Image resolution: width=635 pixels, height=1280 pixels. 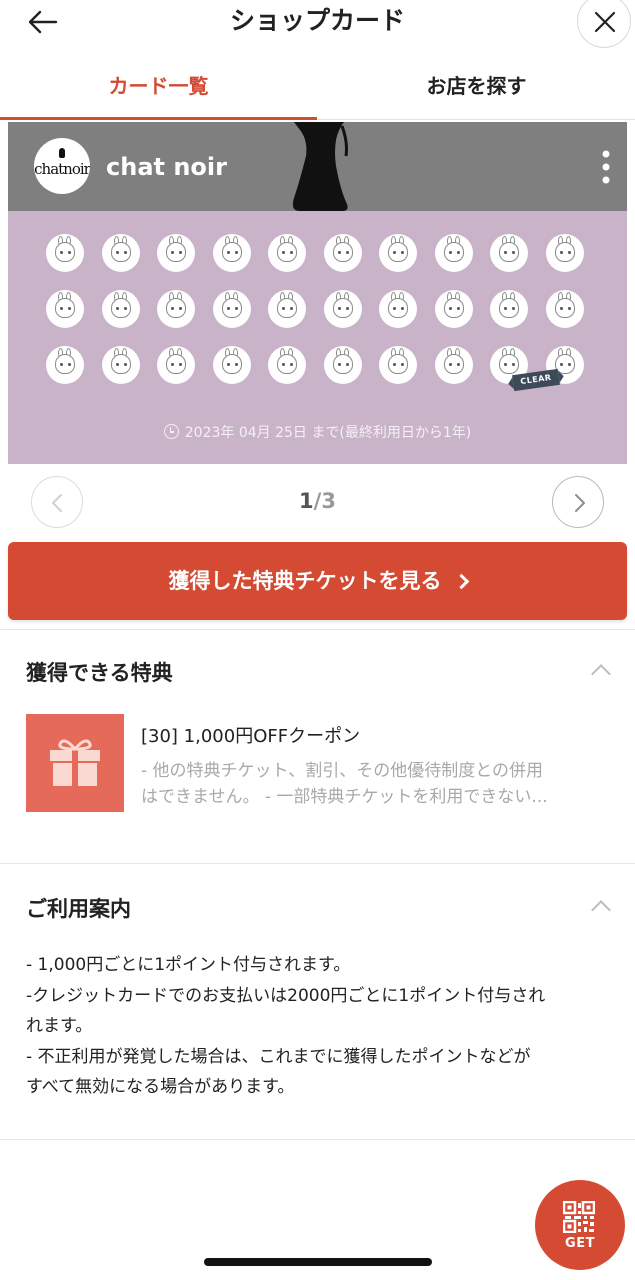 What do you see at coordinates (606, 167) in the screenshot?
I see `more-options-button` at bounding box center [606, 167].